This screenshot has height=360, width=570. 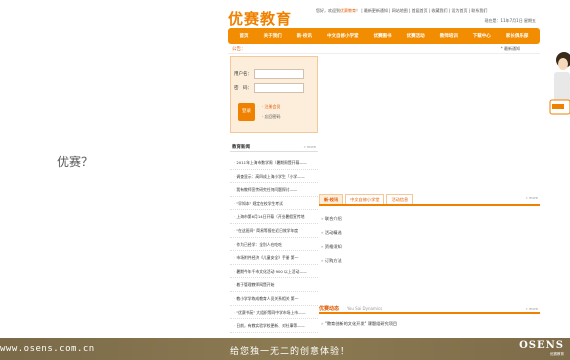 I want to click on news-item: 教小学学练成教育人员关系相关 第一, so click(x=274, y=299).